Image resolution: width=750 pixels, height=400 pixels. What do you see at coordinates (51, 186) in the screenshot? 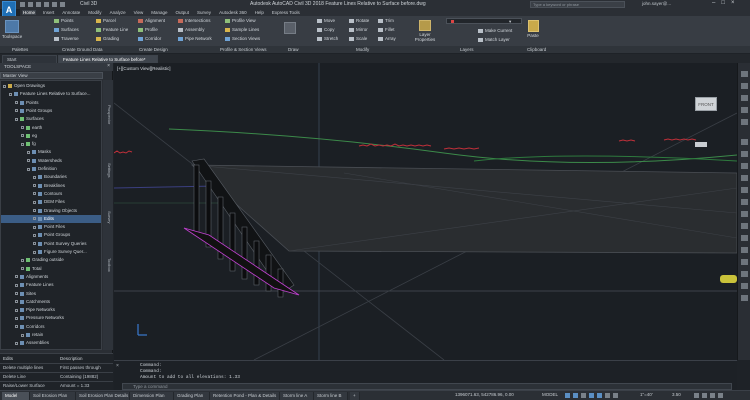
I see `tree-item: Breaklines` at bounding box center [51, 186].